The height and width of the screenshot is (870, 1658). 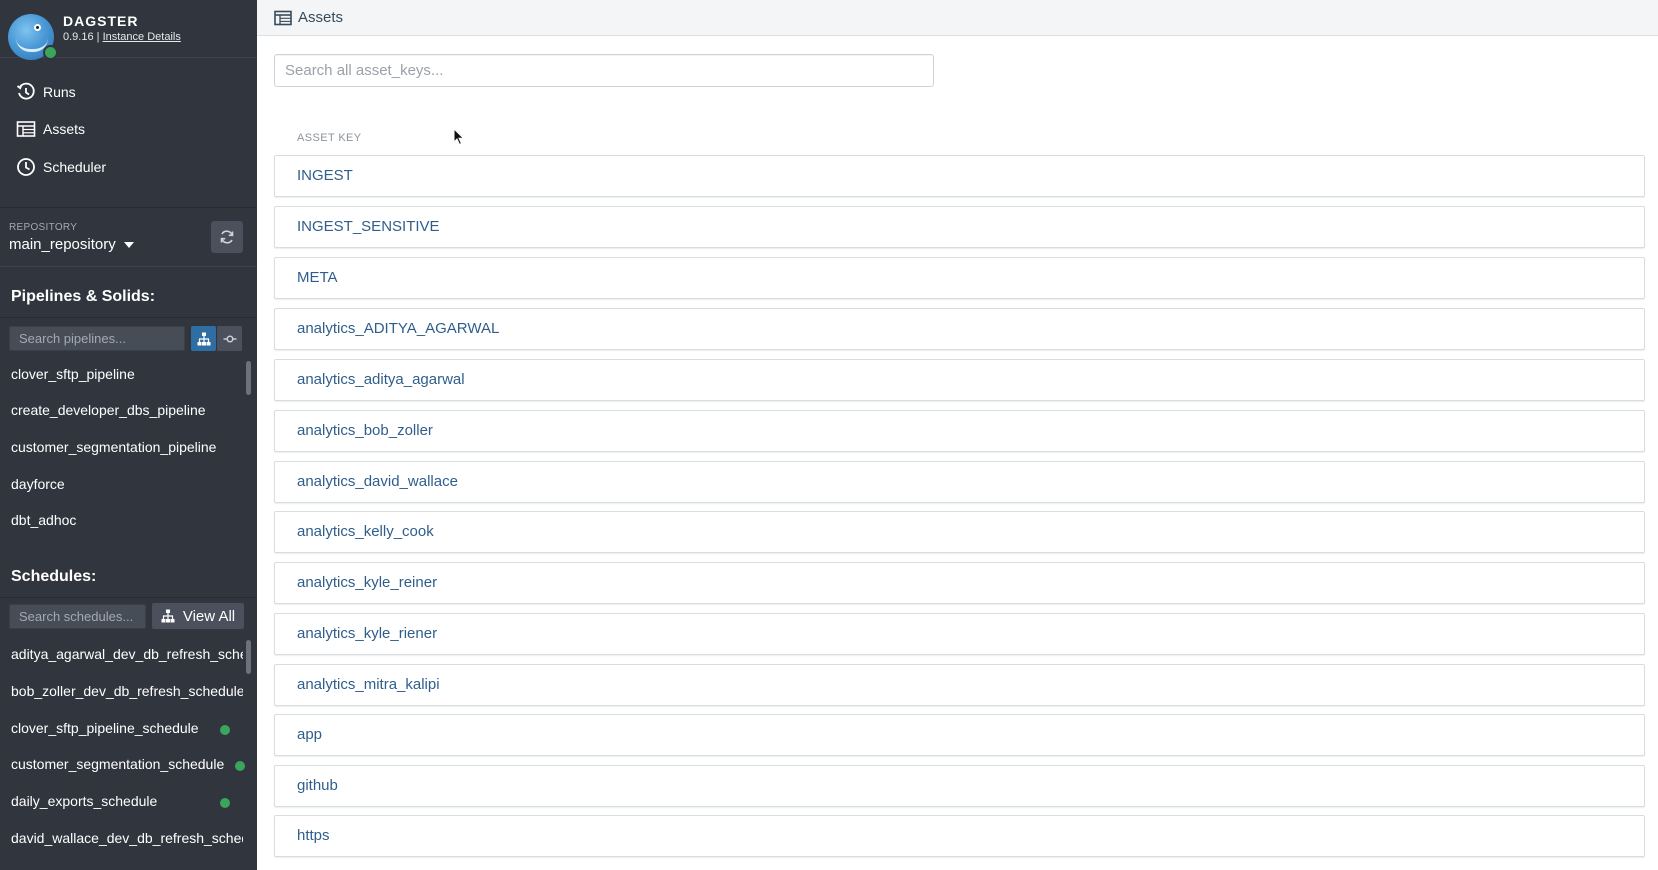 I want to click on clock-icon, so click(x=26, y=167).